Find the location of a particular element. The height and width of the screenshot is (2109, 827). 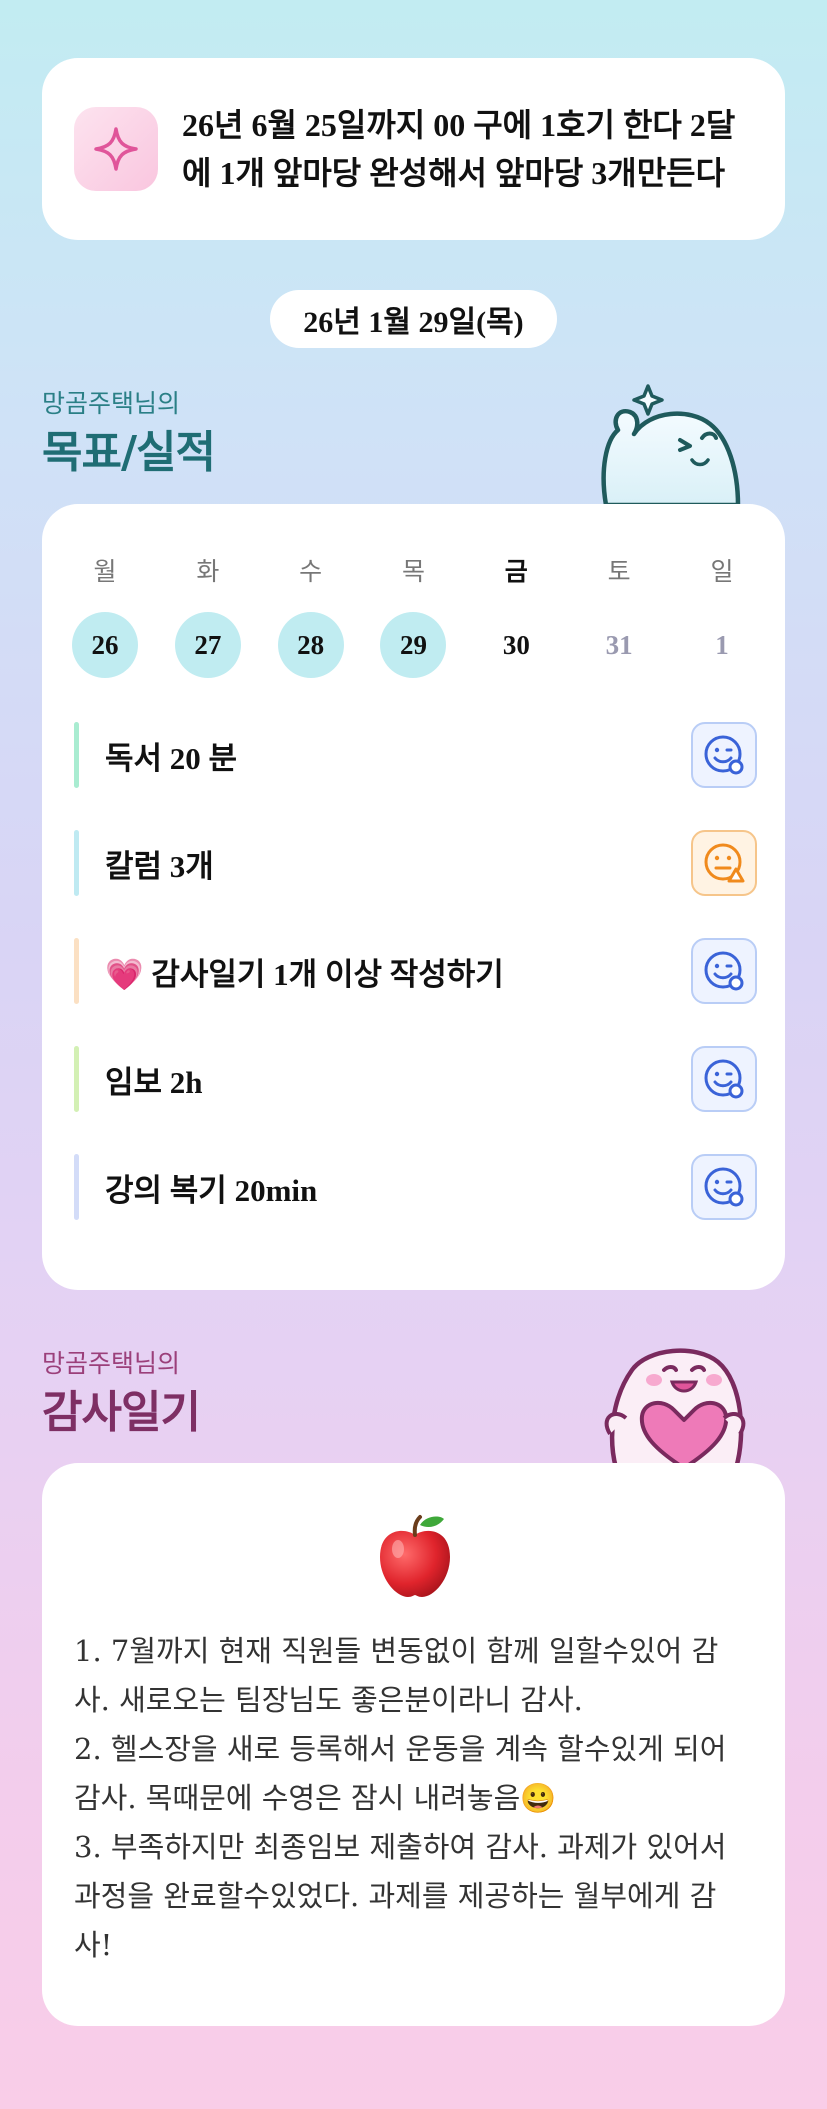

task-label: 임보 2h is located at coordinates (154, 1082).